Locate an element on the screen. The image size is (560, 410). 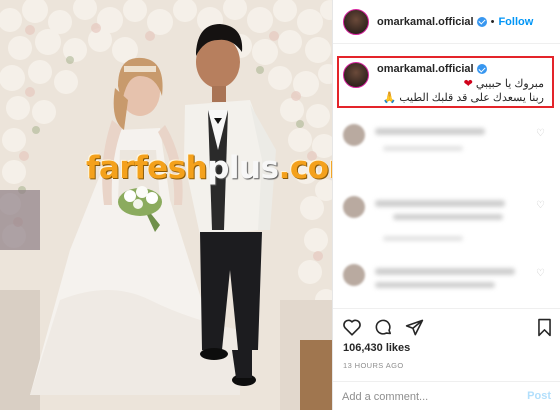
follow-button: Follow is located at coordinates (515, 22).